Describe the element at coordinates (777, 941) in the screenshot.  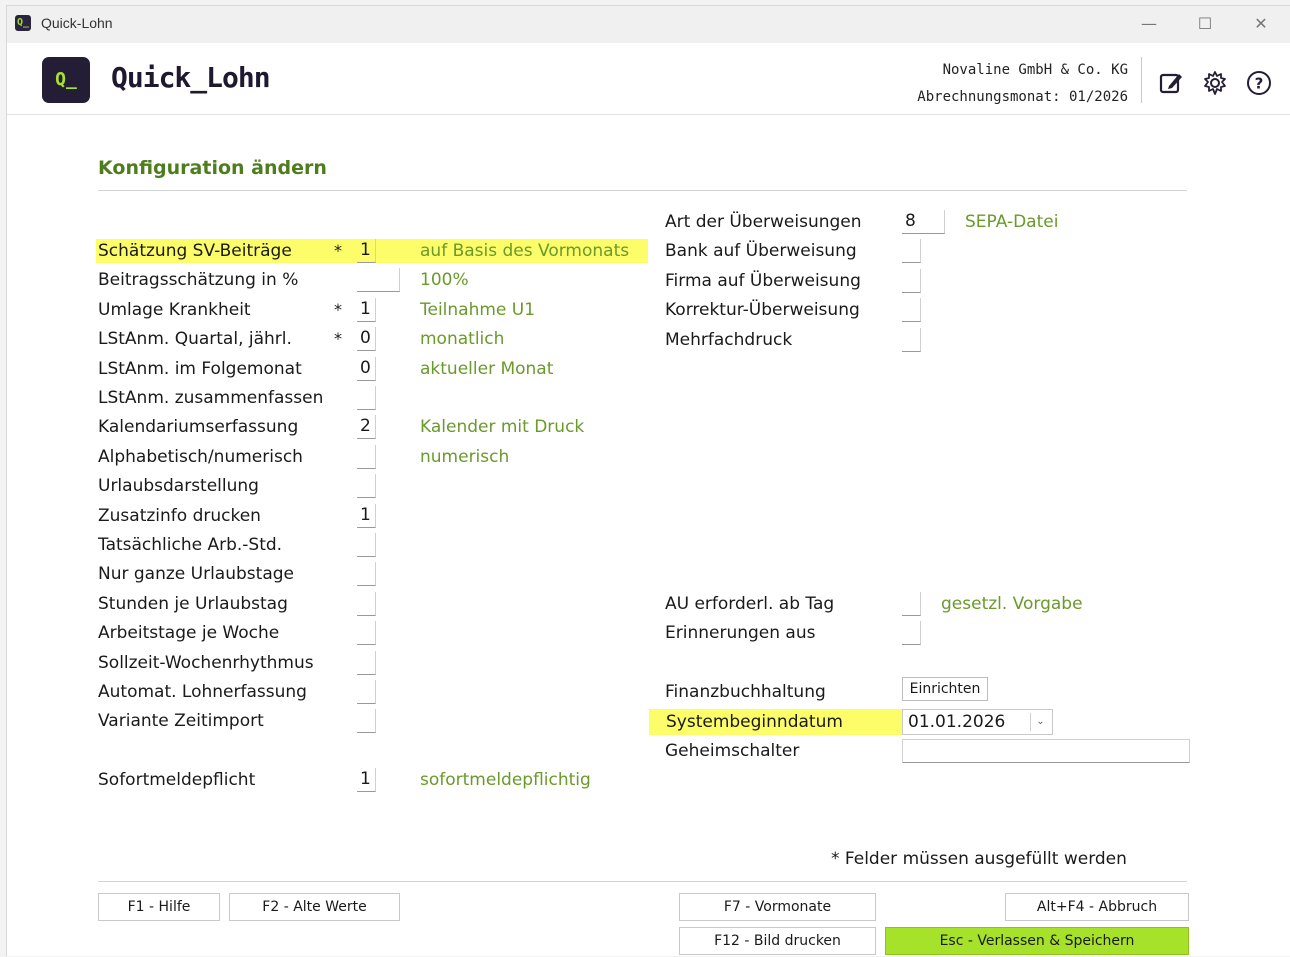
I see `print-screen-button: F12 - Bild drucken` at that location.